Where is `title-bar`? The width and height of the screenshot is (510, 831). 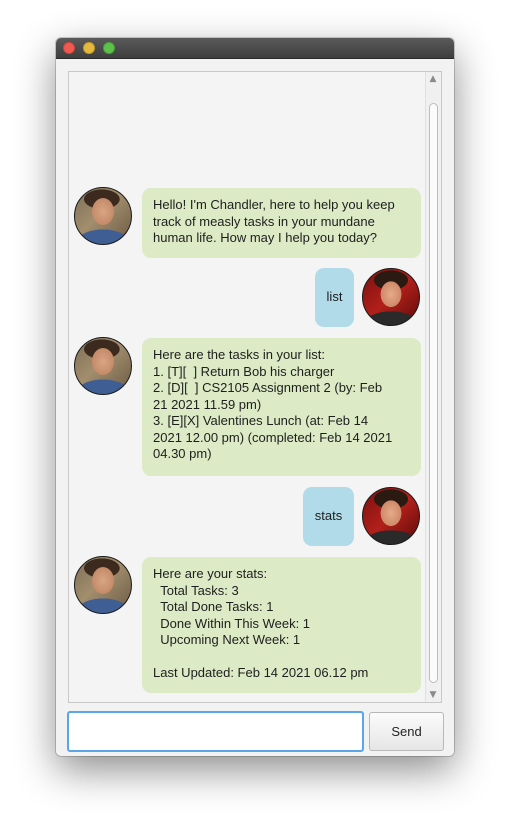
title-bar is located at coordinates (255, 48).